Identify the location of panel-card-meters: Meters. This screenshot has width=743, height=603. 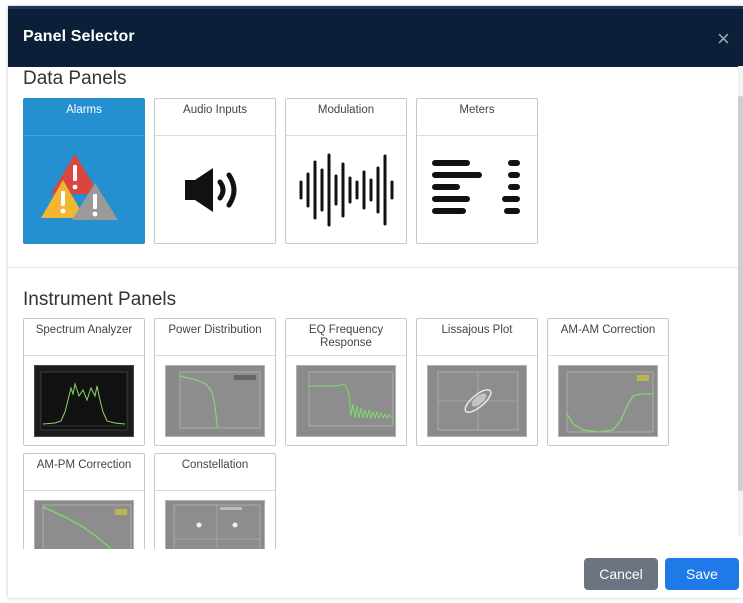
(477, 171).